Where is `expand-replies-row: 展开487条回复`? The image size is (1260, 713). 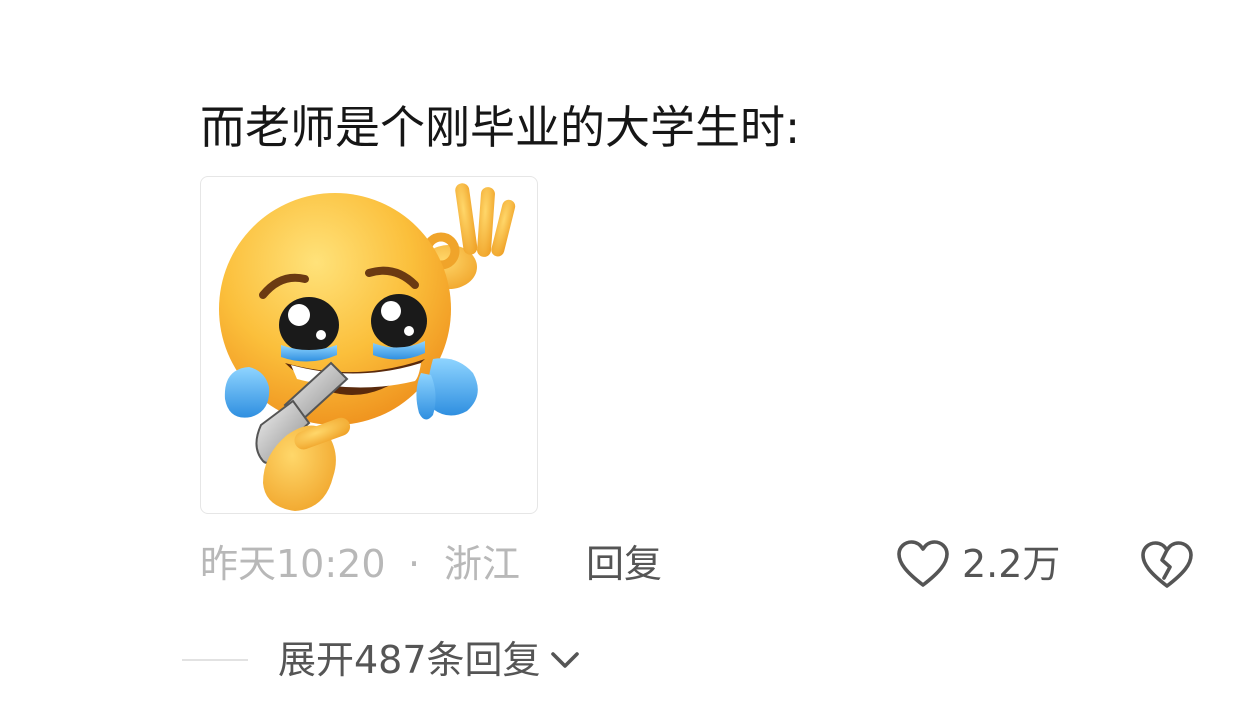
expand-replies-row: 展开487条回复 is located at coordinates (432, 660).